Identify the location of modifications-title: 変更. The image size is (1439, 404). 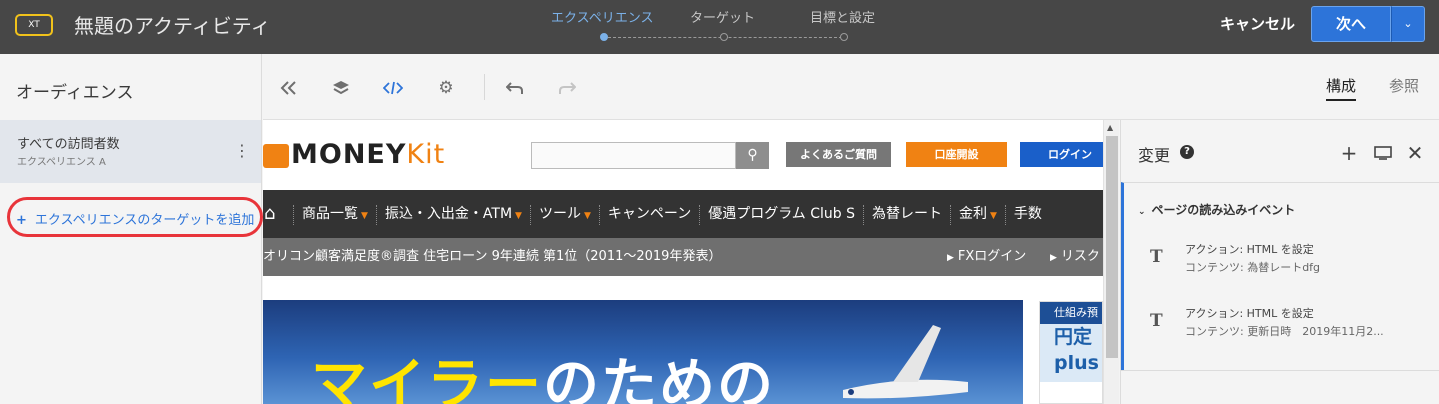
(1154, 155).